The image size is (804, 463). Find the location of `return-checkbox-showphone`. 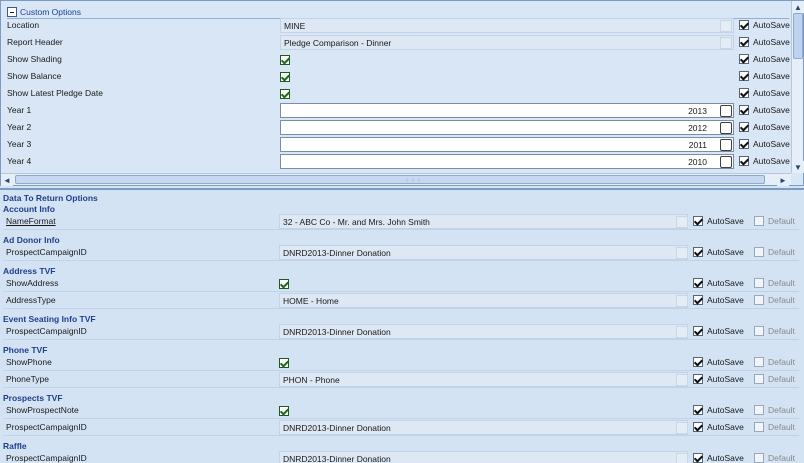

return-checkbox-showphone is located at coordinates (284, 362).